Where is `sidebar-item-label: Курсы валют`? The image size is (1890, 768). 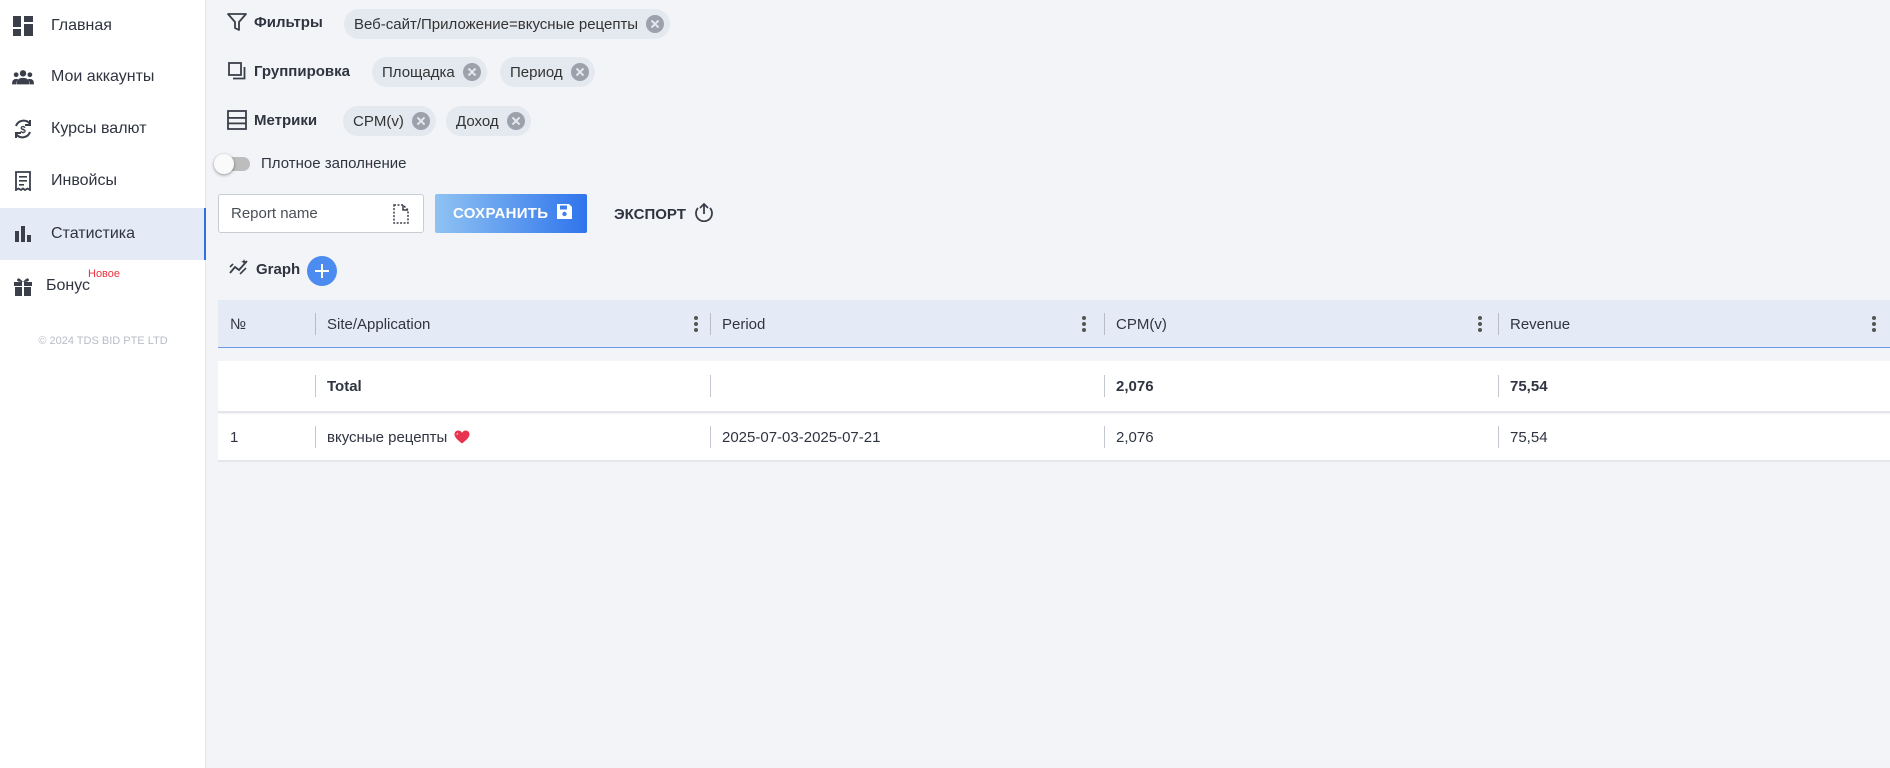
sidebar-item-label: Курсы валют is located at coordinates (99, 128).